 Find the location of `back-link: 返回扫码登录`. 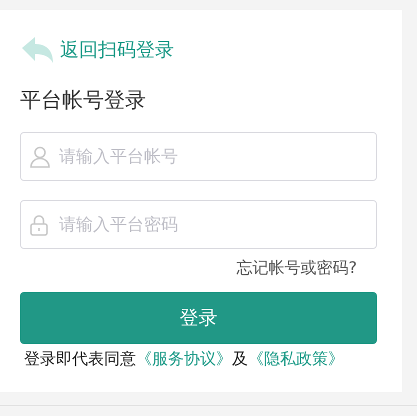

back-link: 返回扫码登录 is located at coordinates (97, 50).